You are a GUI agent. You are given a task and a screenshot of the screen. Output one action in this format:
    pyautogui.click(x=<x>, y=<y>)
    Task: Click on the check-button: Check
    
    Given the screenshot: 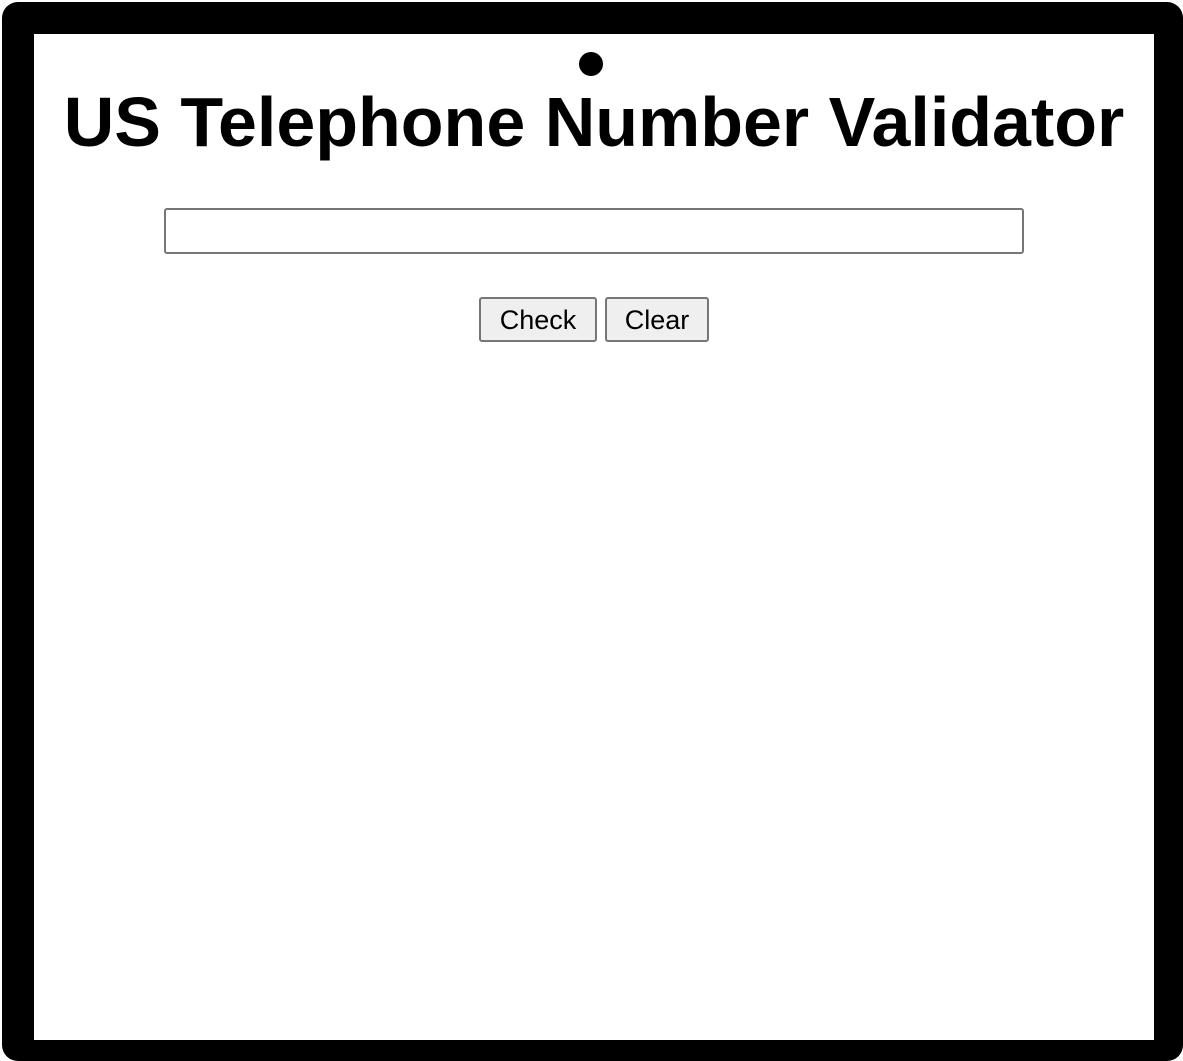 What is the action you would take?
    pyautogui.click(x=538, y=319)
    